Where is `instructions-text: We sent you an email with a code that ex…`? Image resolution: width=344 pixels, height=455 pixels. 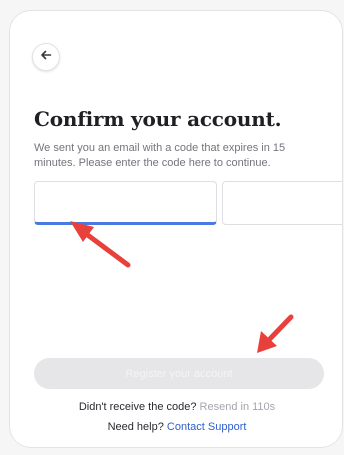 instructions-text: We sent you an email with a code that ex… is located at coordinates (160, 155).